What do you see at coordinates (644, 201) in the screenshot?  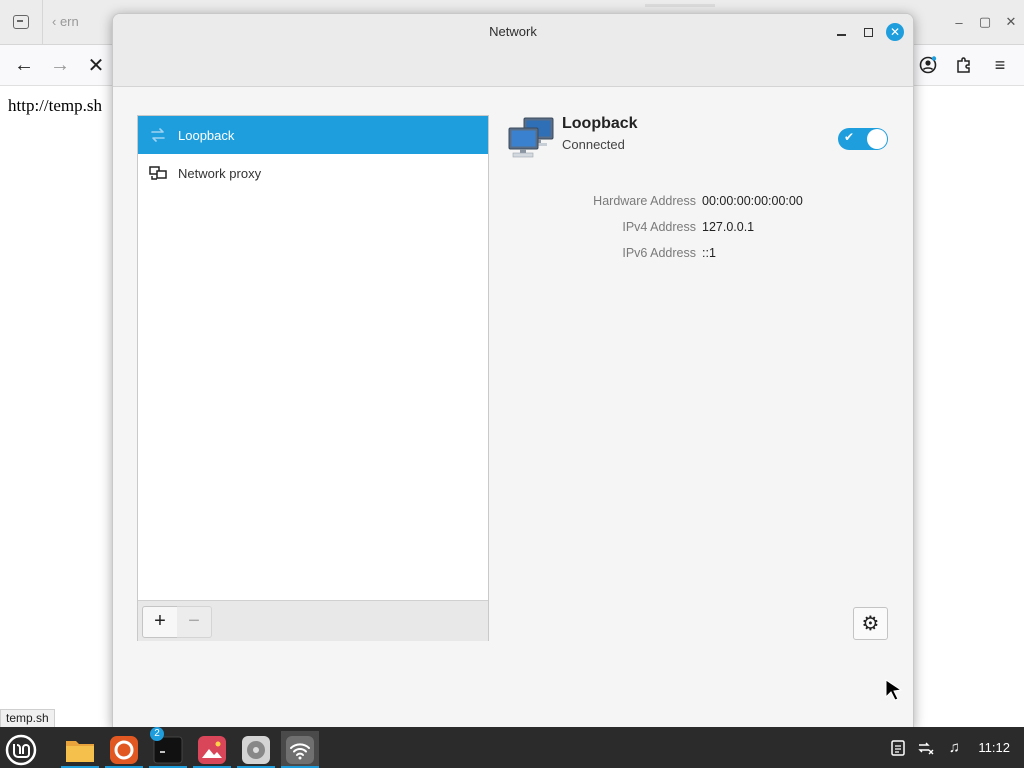 I see `property-label: Hardware Address` at bounding box center [644, 201].